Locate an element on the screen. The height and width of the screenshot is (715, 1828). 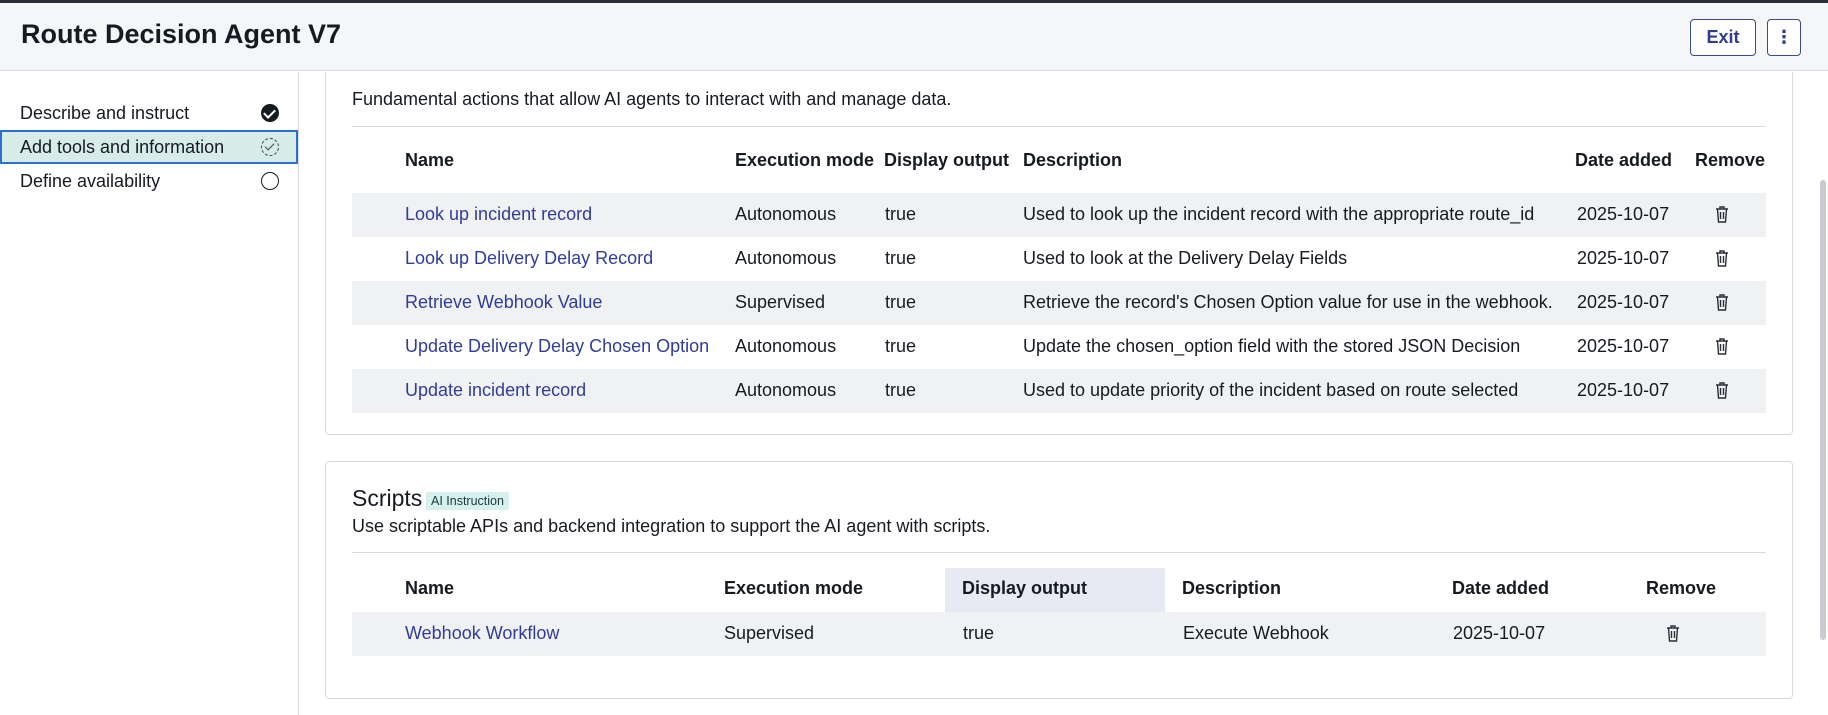
sidebar-item-define-availability: Define availability is located at coordinates (149, 181).